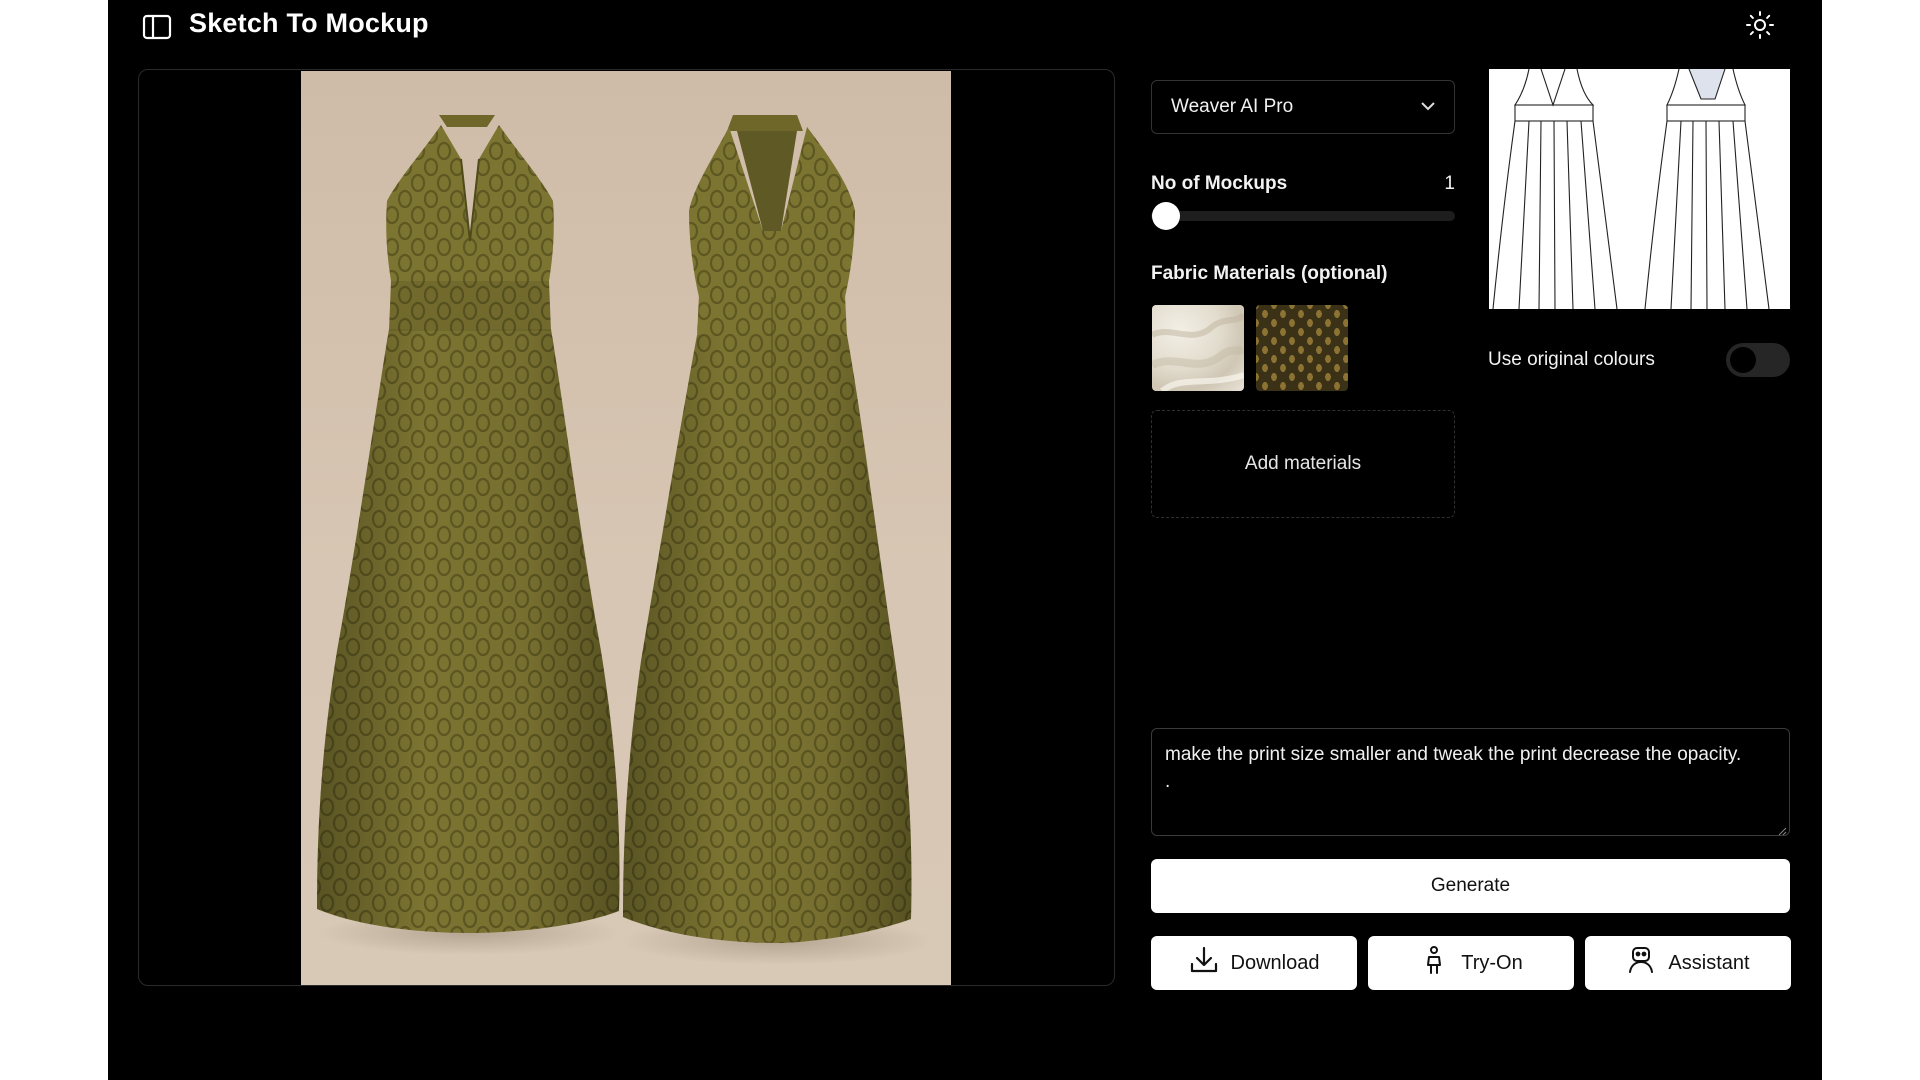 The width and height of the screenshot is (1920, 1080). Describe the element at coordinates (1204, 963) in the screenshot. I see `download-icon` at that location.